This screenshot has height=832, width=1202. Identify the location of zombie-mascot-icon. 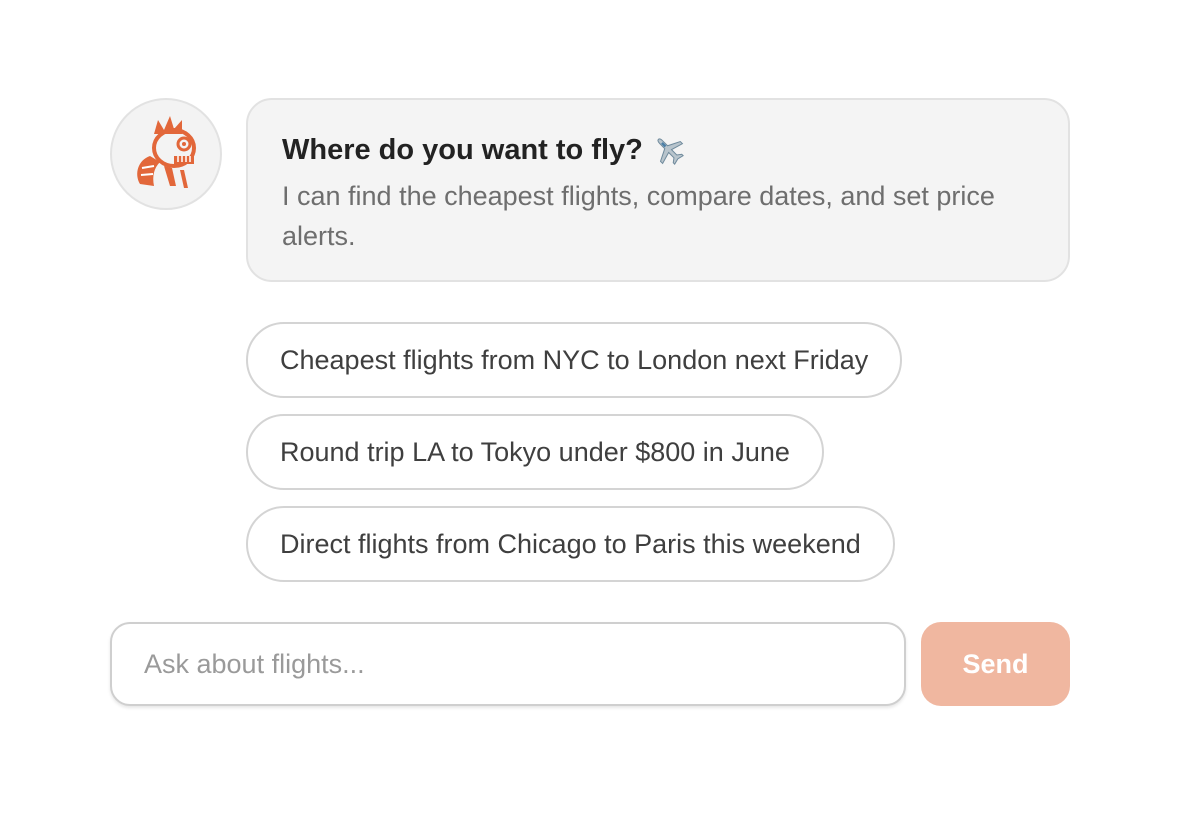
(166, 152).